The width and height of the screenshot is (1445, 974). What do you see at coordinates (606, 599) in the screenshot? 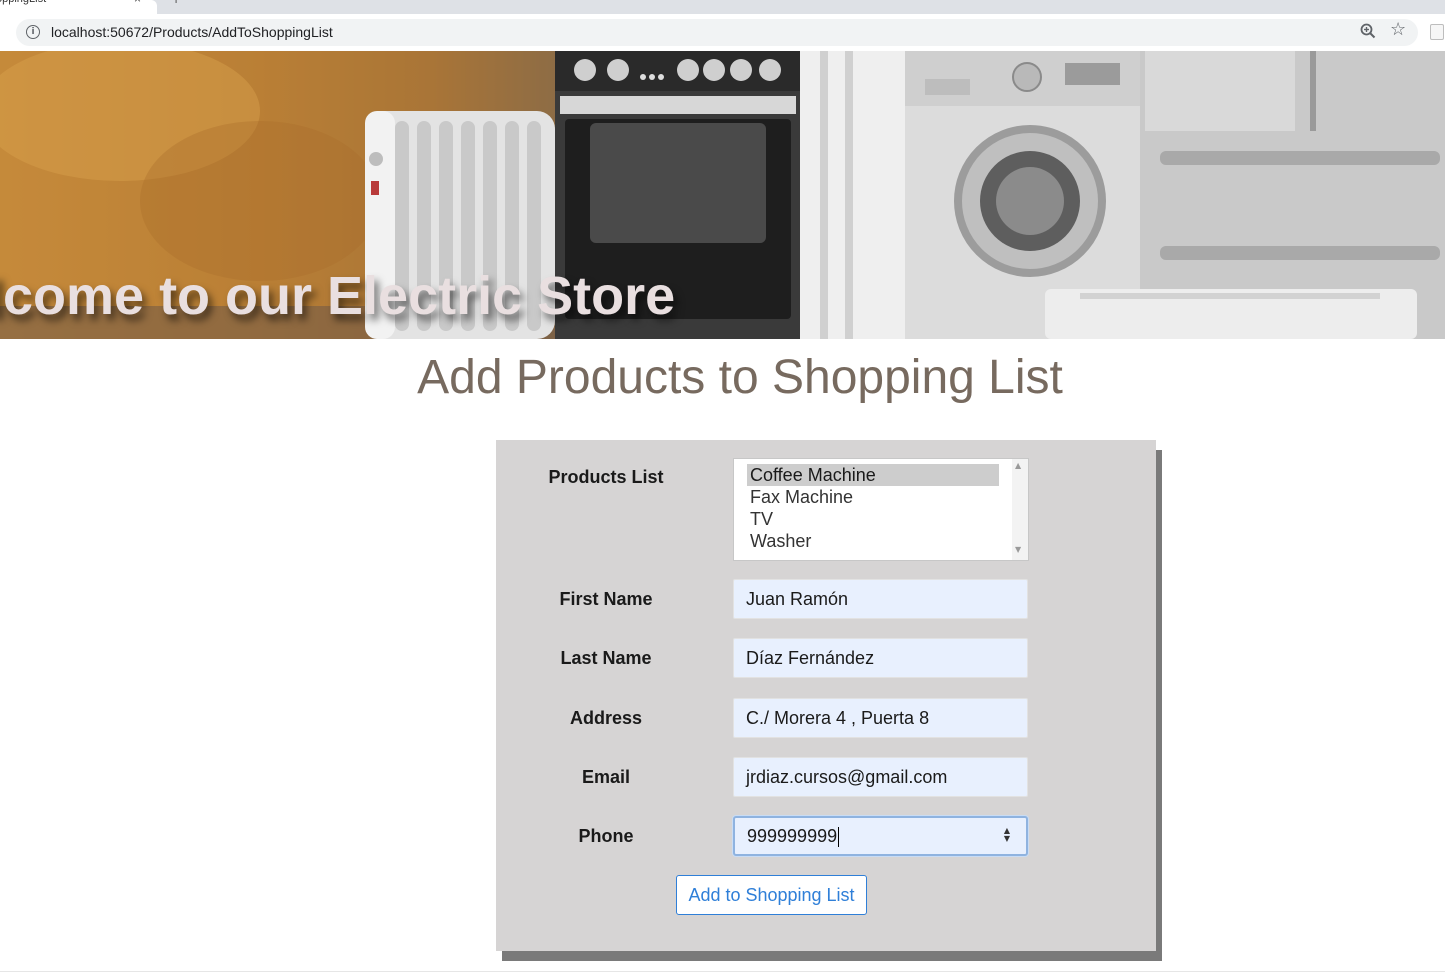
I see `first-name-label: First Name` at bounding box center [606, 599].